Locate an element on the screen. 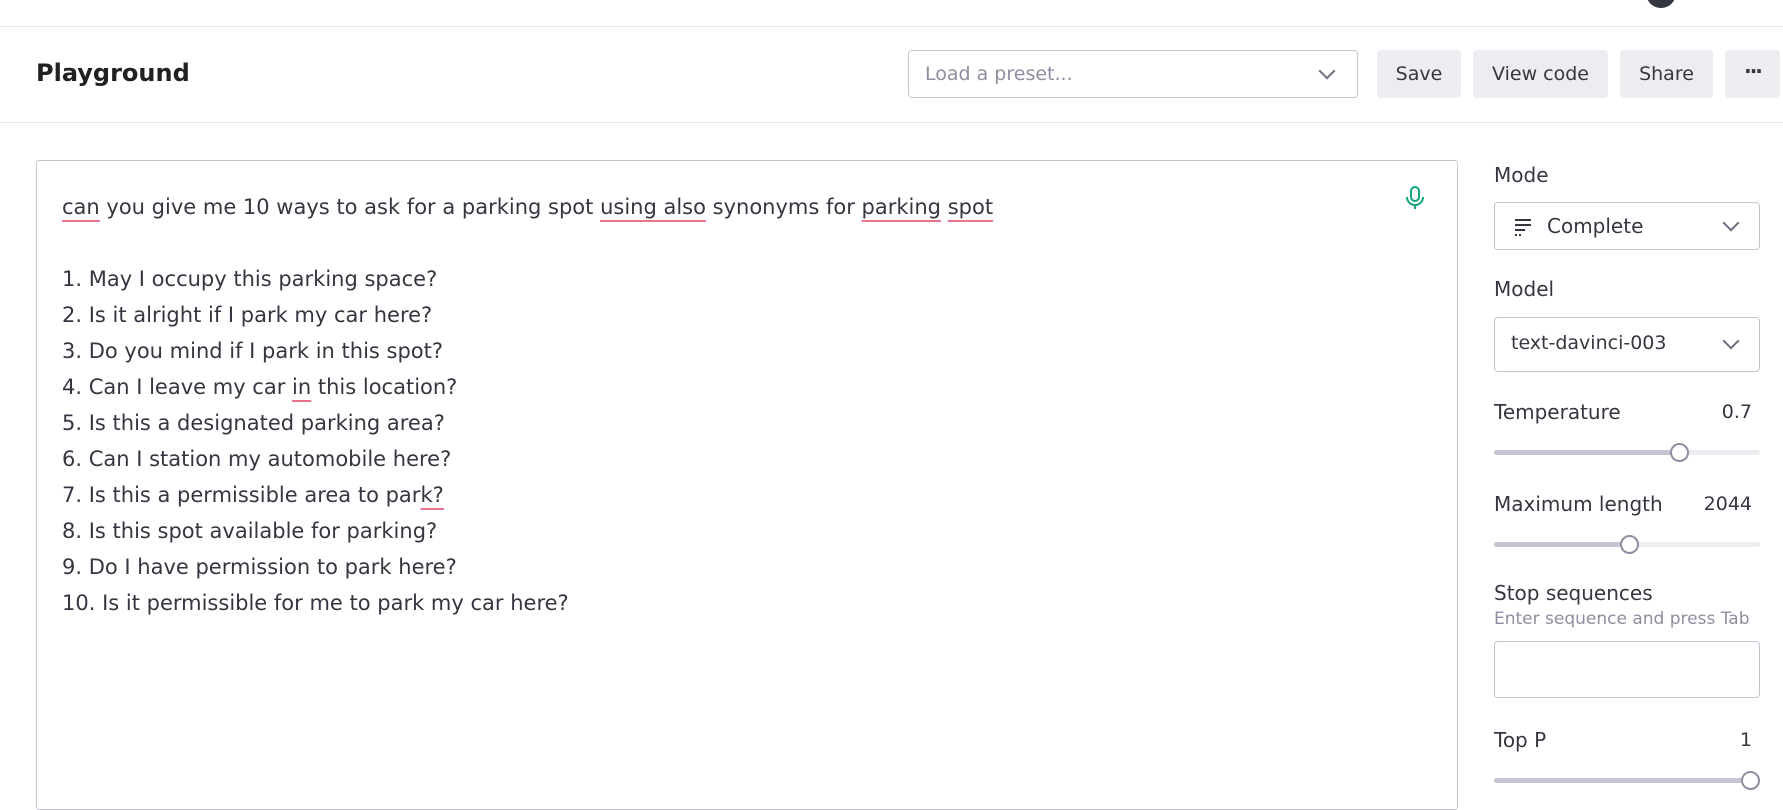 The image size is (1783, 810). complete-mode-icon is located at coordinates (1523, 227).